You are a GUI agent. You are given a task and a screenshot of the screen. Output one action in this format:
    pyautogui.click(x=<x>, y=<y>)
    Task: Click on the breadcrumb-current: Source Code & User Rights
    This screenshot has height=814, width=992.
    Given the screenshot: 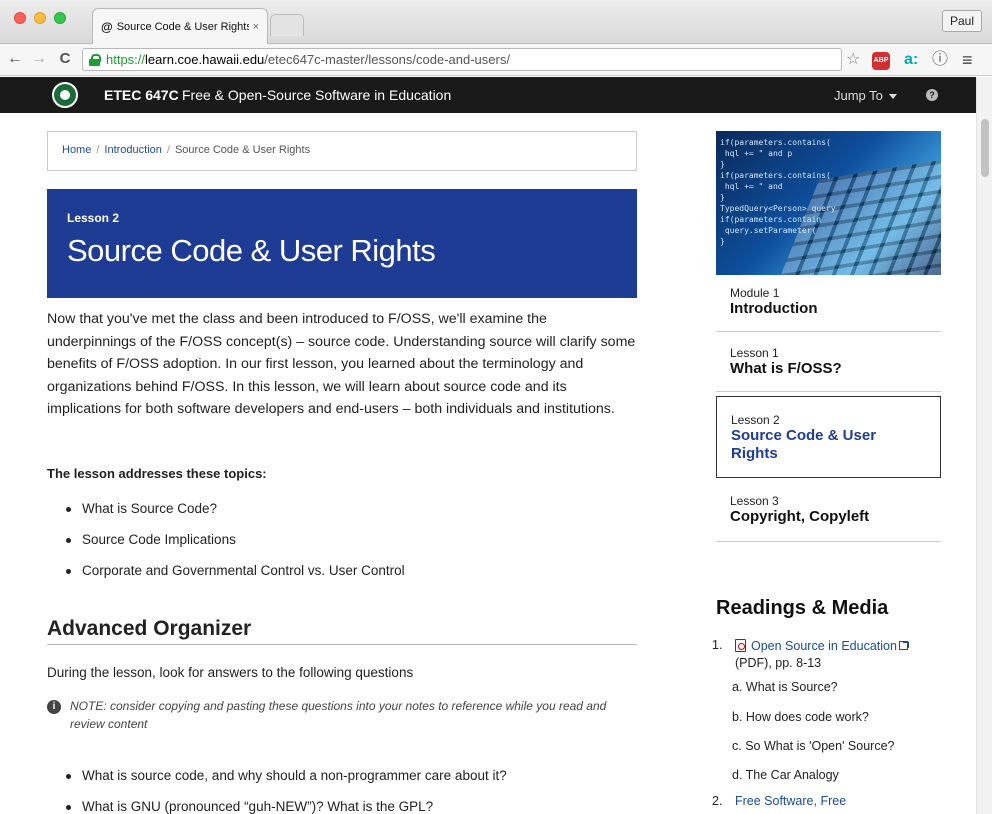 What is the action you would take?
    pyautogui.click(x=242, y=150)
    